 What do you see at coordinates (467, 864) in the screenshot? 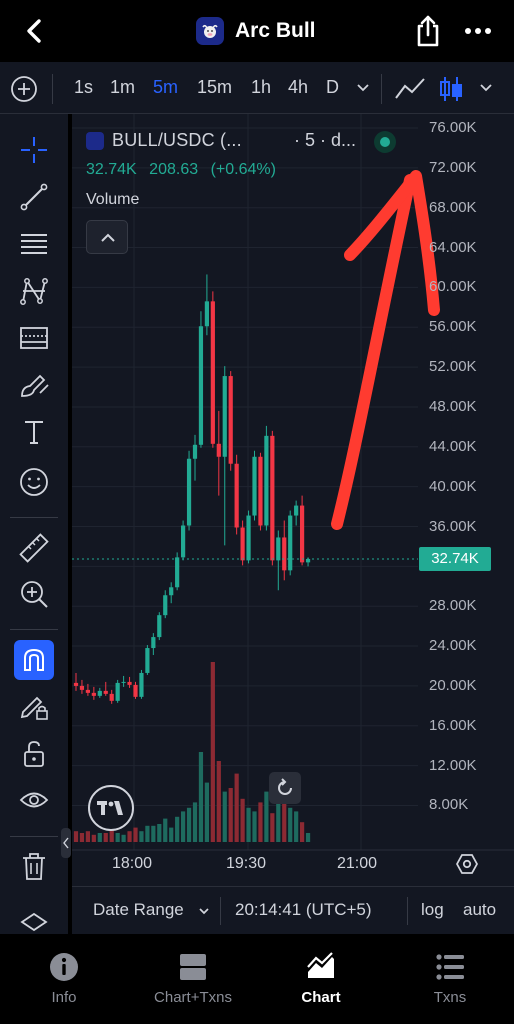
I see `settings-icon` at bounding box center [467, 864].